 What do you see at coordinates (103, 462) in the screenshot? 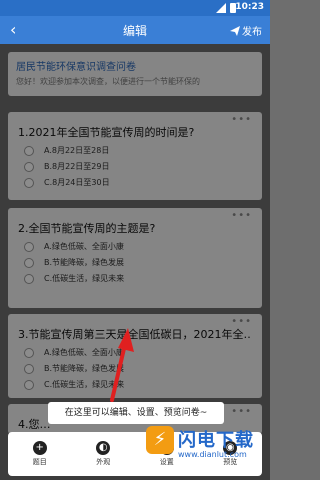
I see `tab-label: 外观` at bounding box center [103, 462].